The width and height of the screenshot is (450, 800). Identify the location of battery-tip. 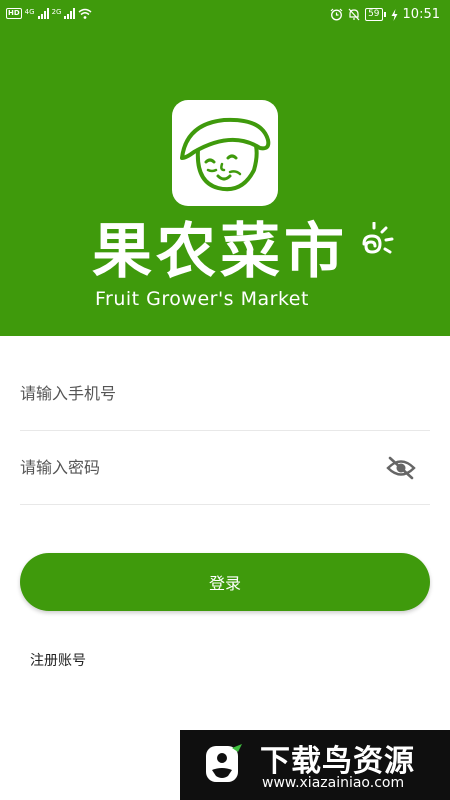
(384, 14).